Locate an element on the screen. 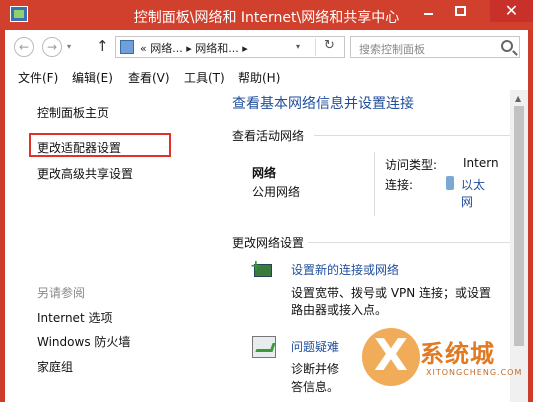 This screenshot has width=533, height=402. sidebar-item-adapter-settings: 更改适配器设置 is located at coordinates (79, 147).